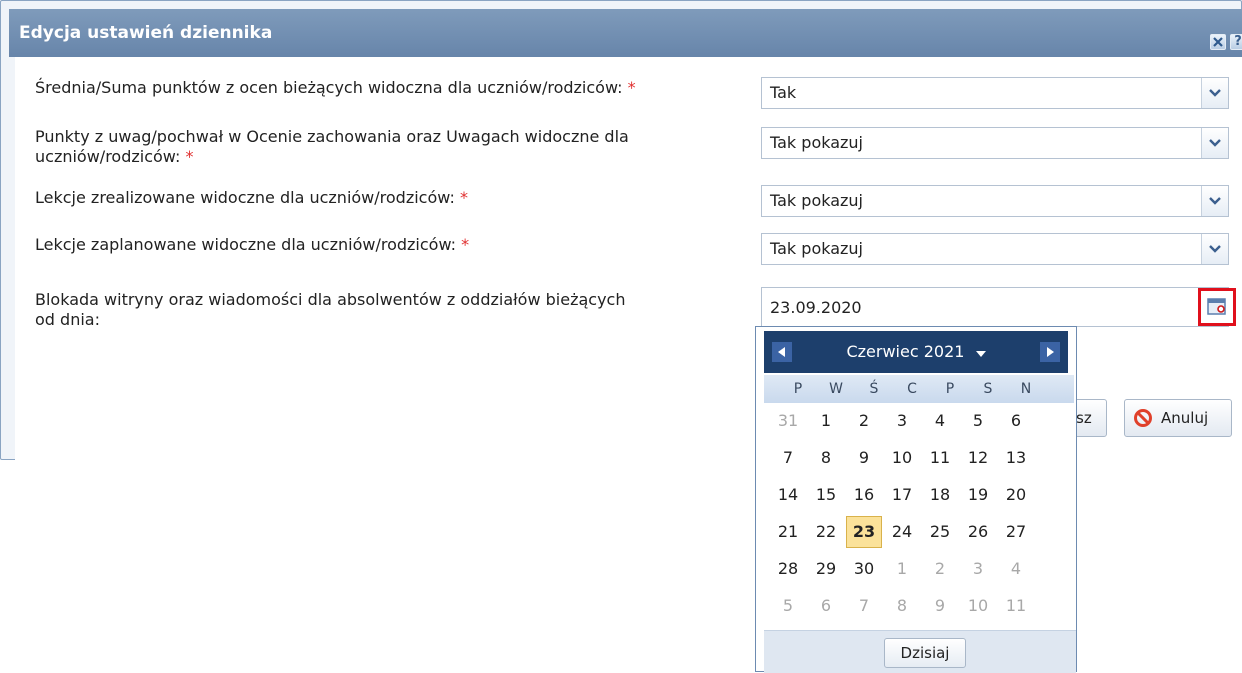  I want to click on save-button-label: sz, so click(1084, 418).